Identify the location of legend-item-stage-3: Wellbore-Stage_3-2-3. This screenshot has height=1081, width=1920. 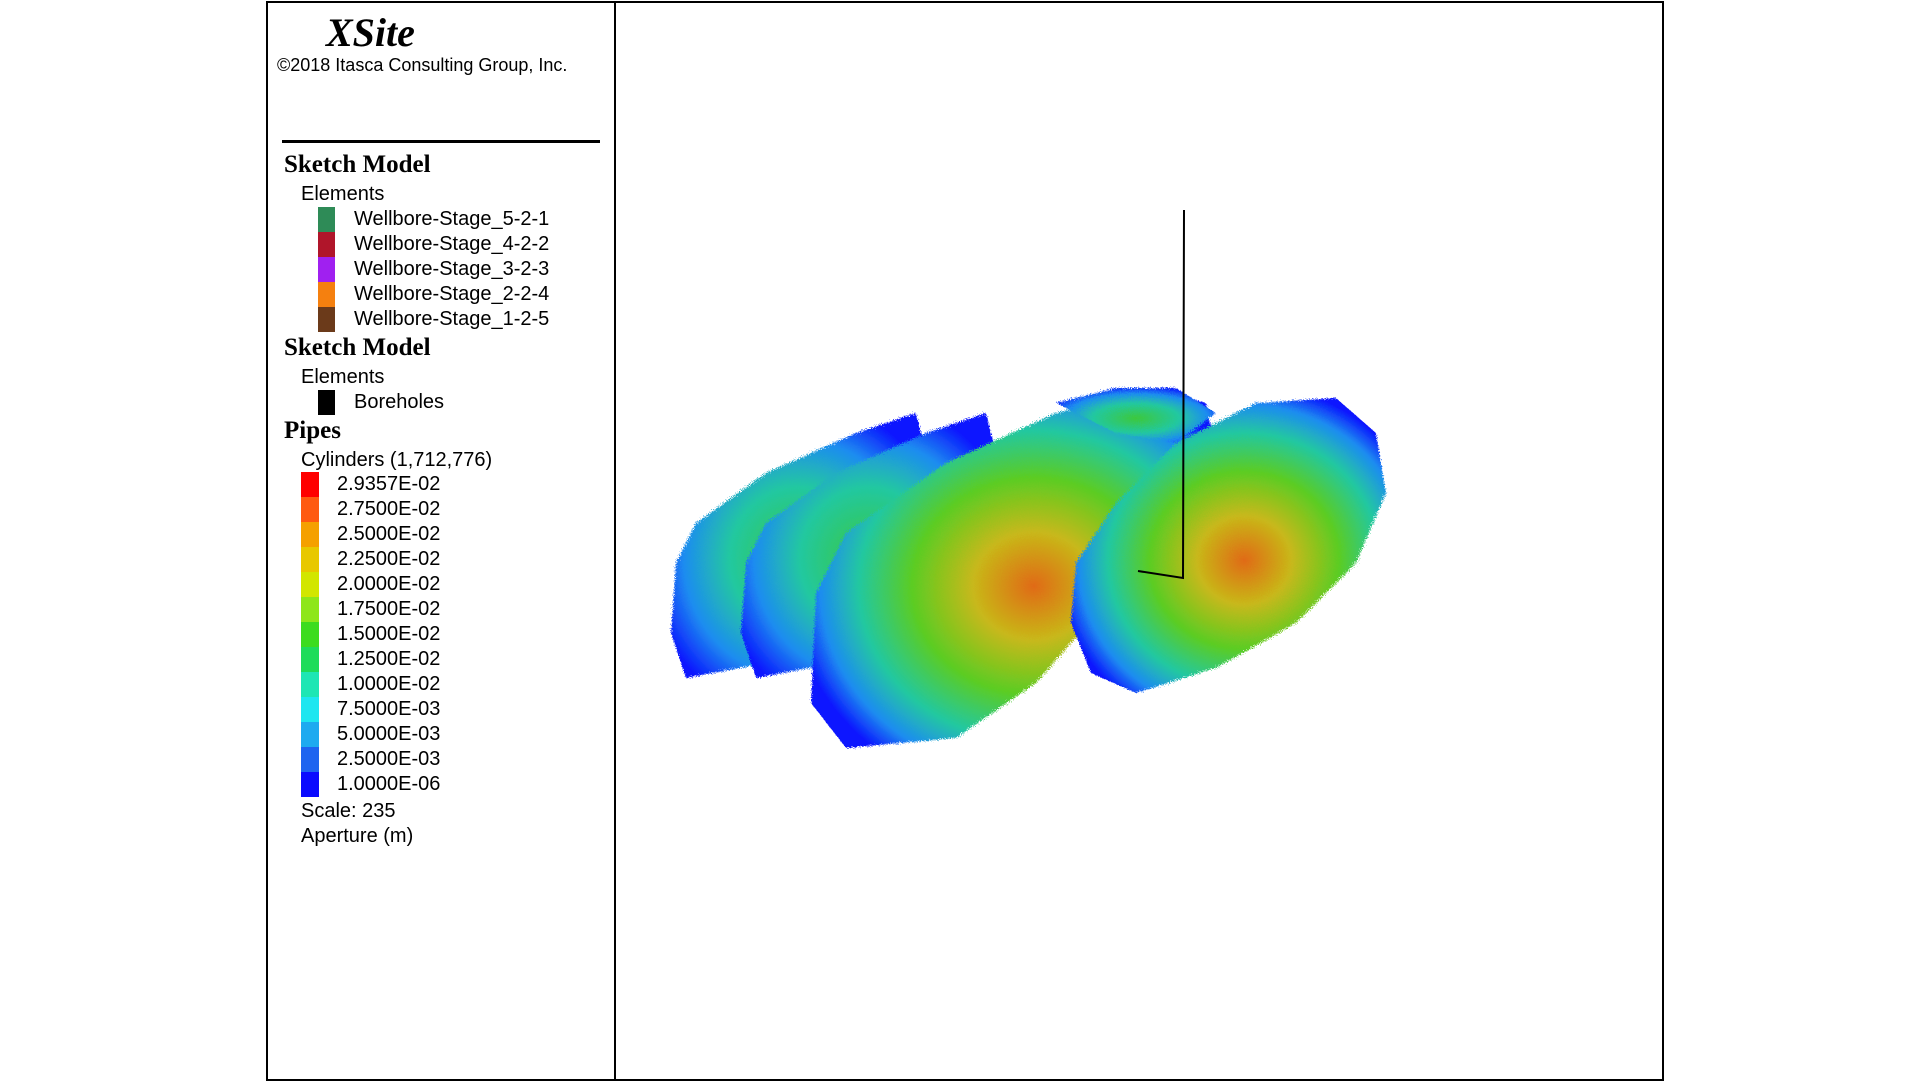
(433, 269).